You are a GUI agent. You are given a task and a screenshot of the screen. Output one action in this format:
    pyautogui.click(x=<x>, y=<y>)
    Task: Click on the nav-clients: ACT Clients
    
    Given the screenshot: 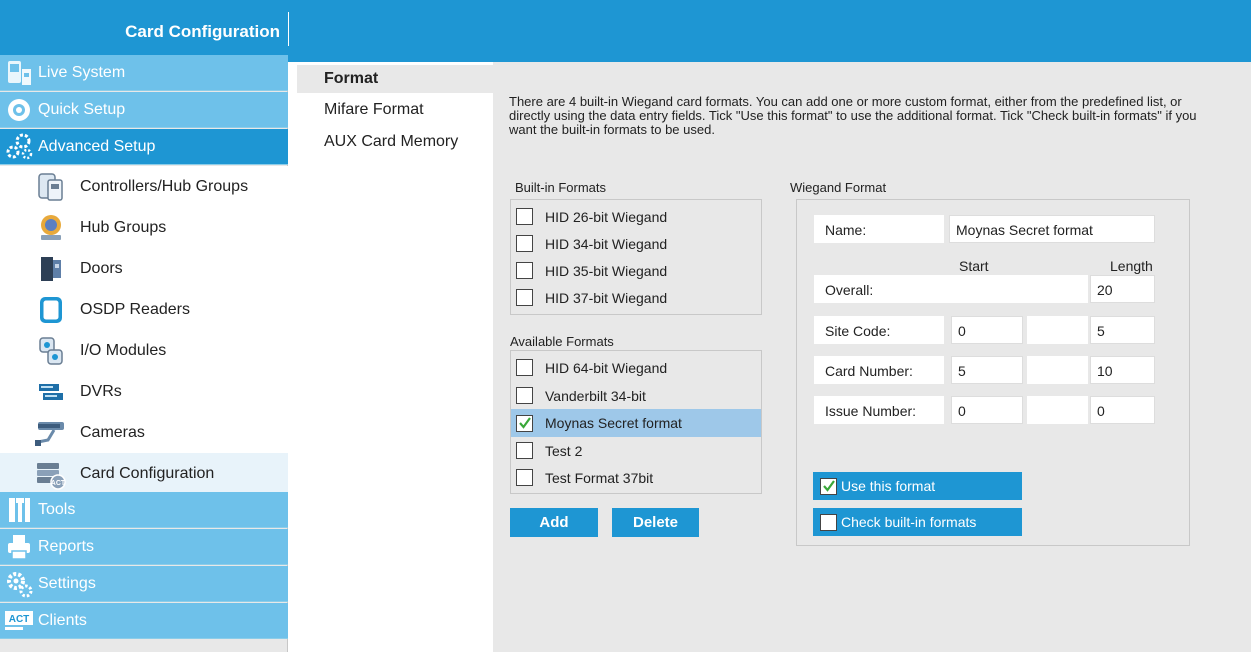 What is the action you would take?
    pyautogui.click(x=144, y=621)
    